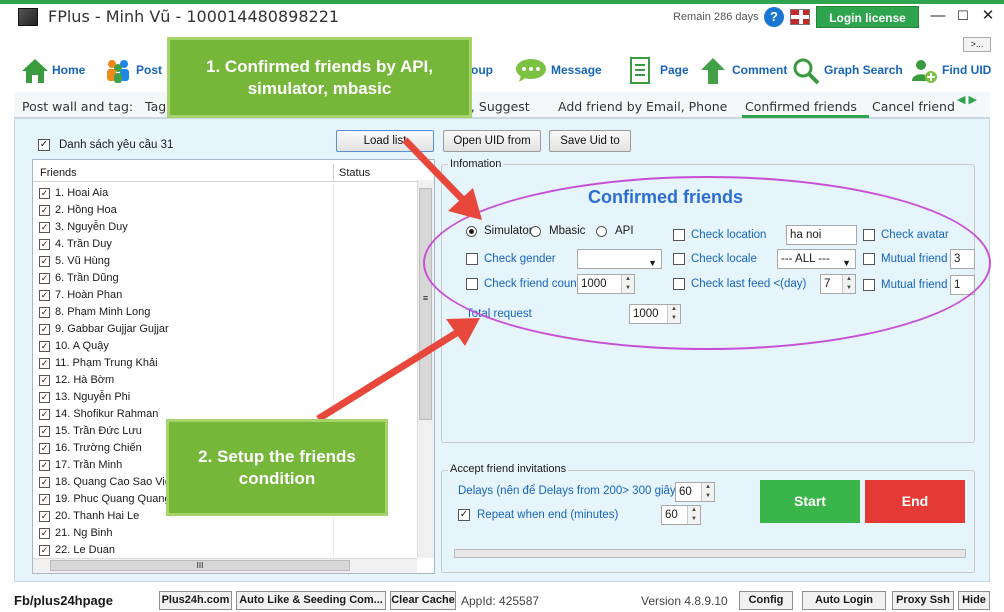  Describe the element at coordinates (225, 550) in the screenshot. I see `list-item: ✓ 22. Le Duan` at that location.